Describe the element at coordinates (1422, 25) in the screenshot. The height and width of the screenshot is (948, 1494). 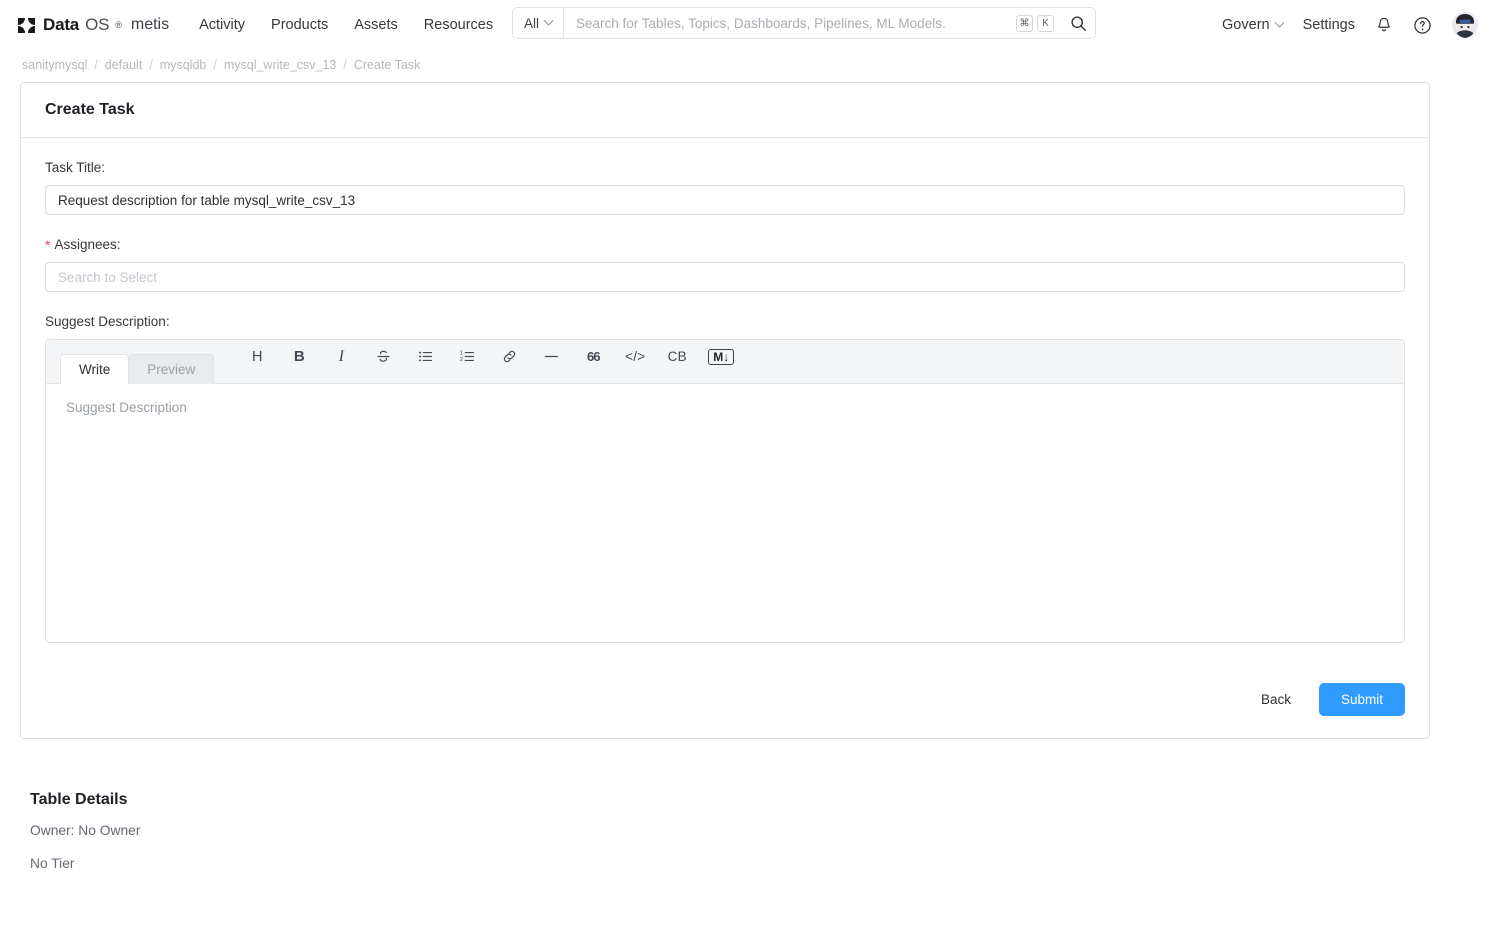
I see `help-circle-icon` at that location.